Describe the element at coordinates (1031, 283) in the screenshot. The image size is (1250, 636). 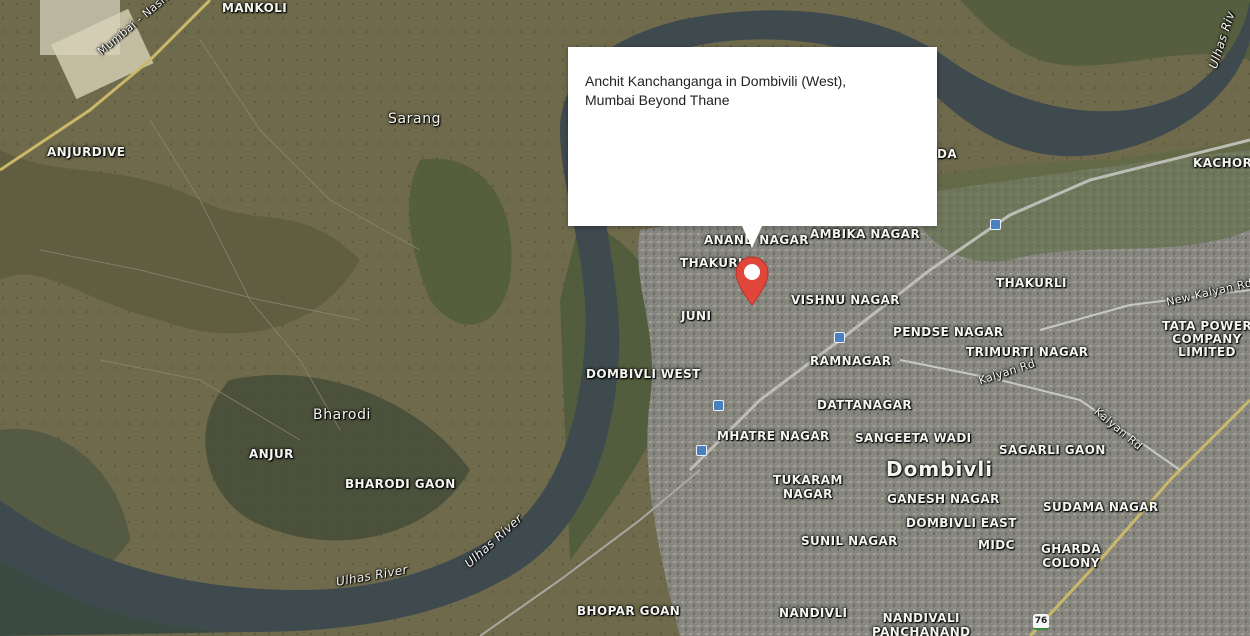
I see `place-label-thakurli: THAKURLI` at that location.